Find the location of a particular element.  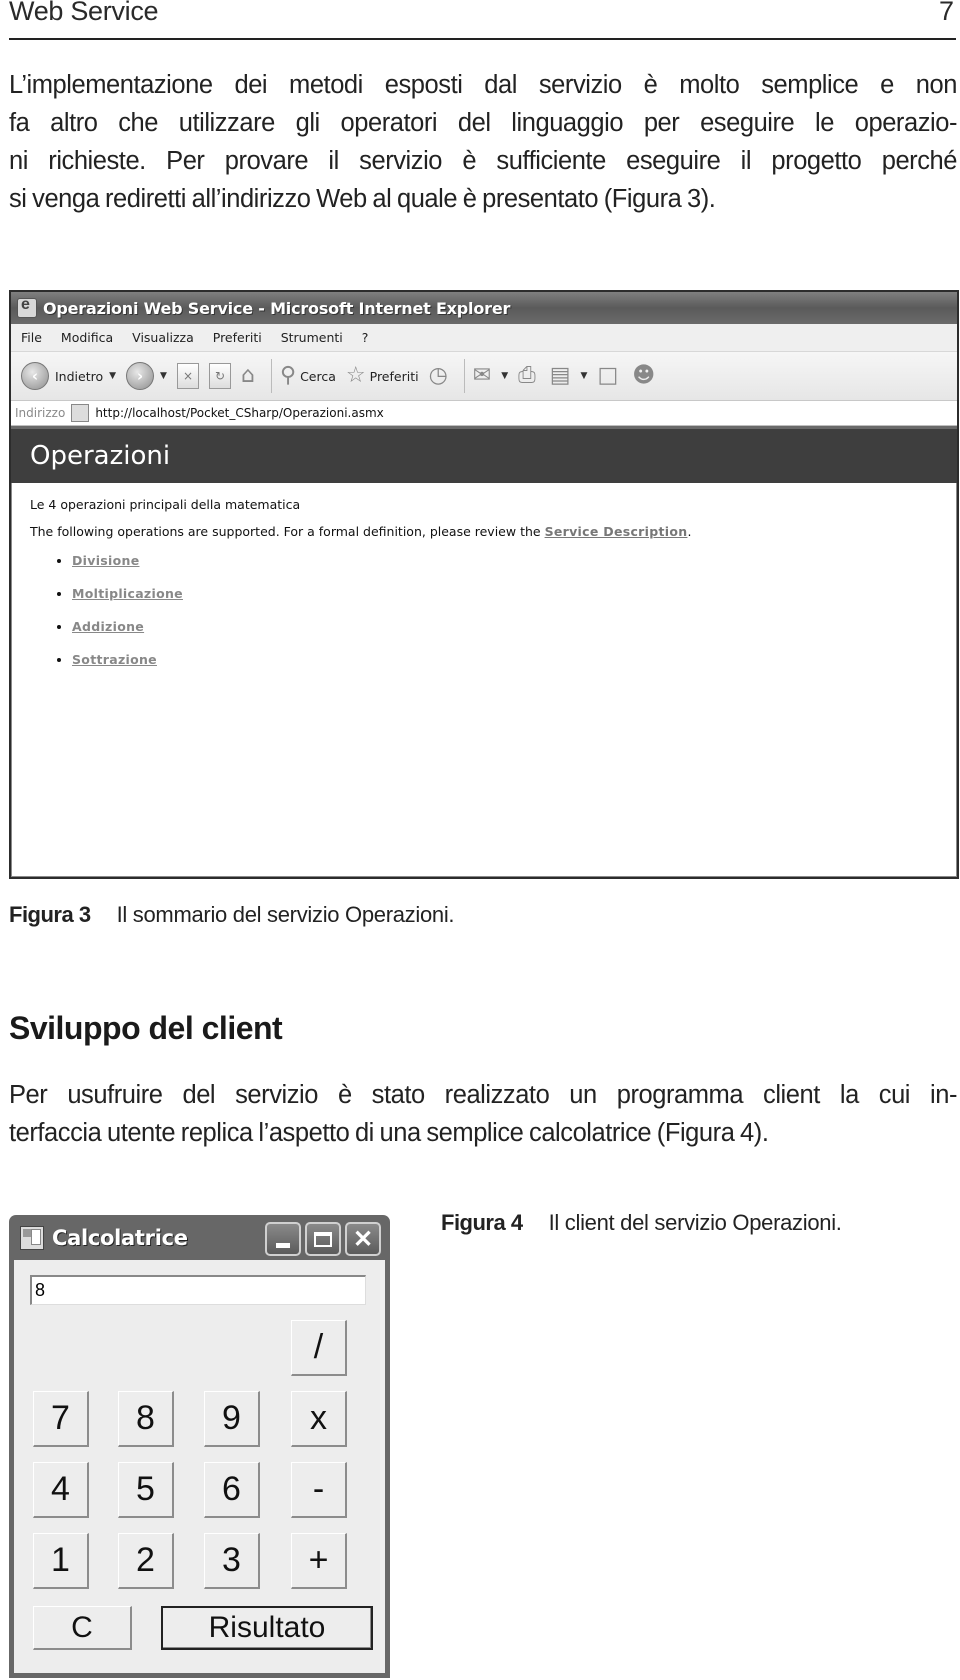

maximize-icon is located at coordinates (323, 1239).